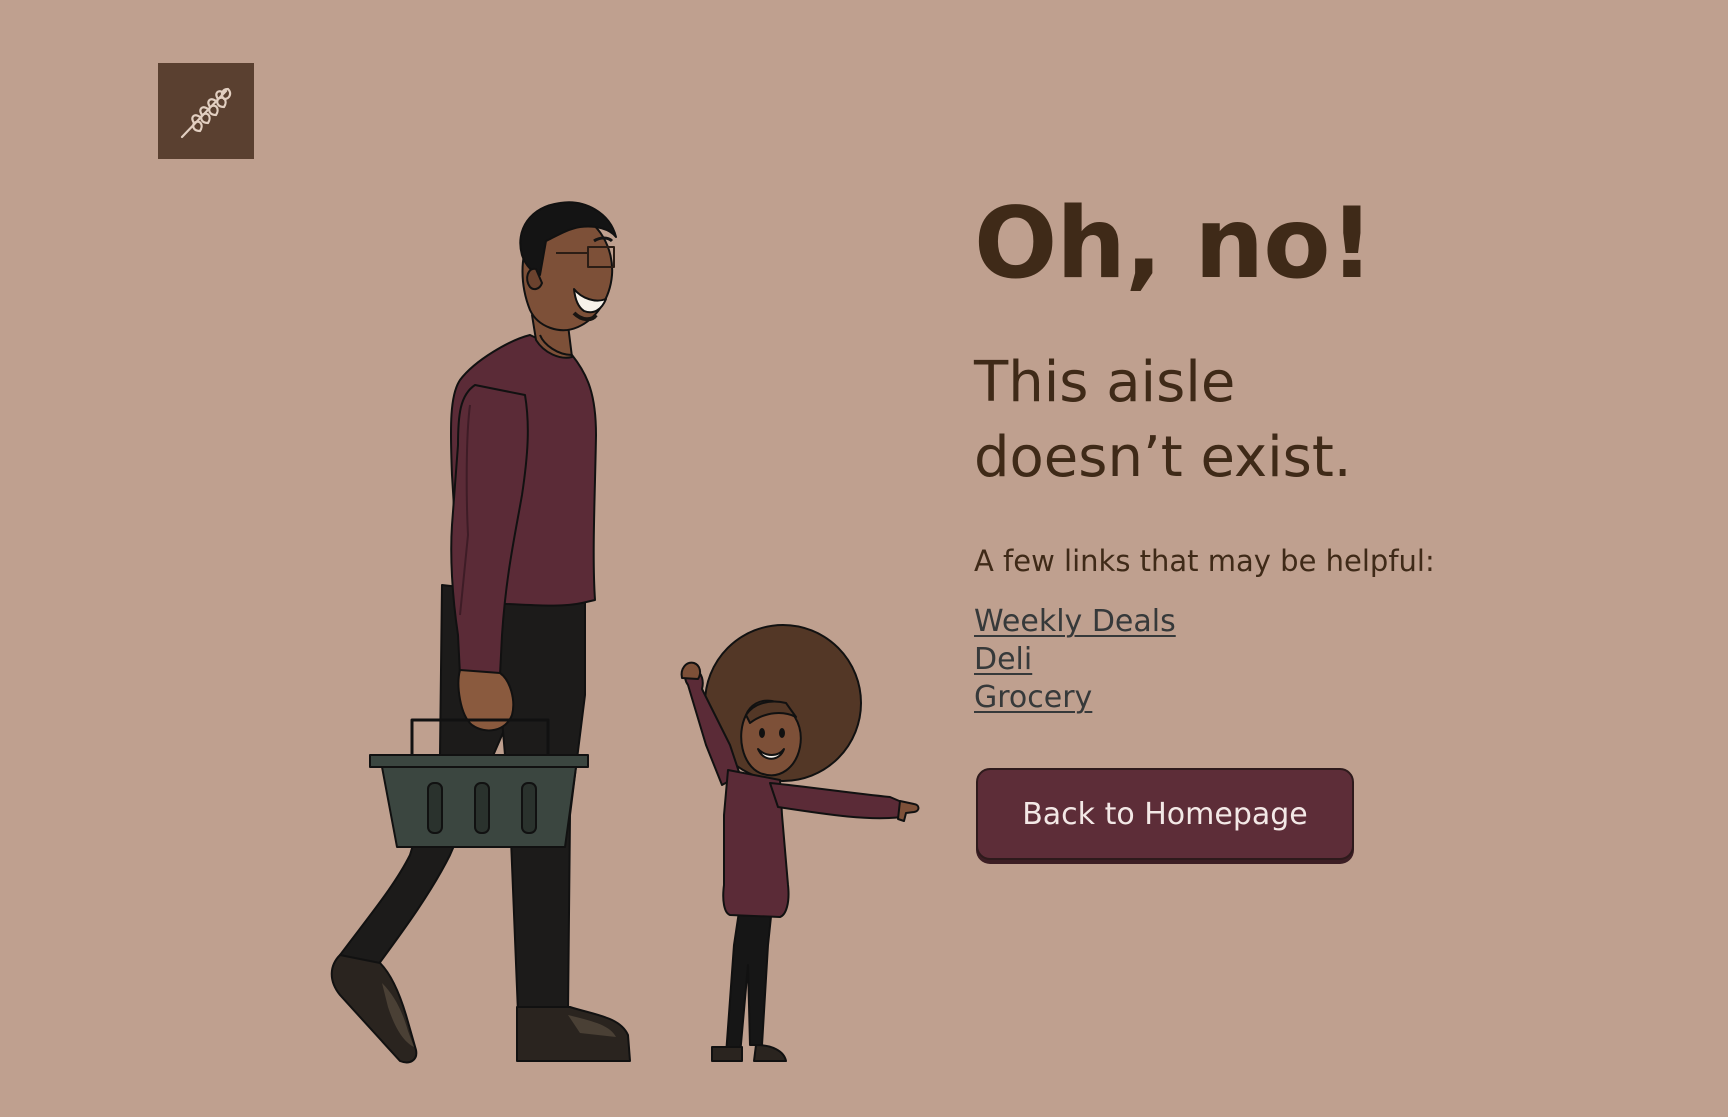 The height and width of the screenshot is (1117, 1728). What do you see at coordinates (1204, 561) in the screenshot?
I see `helper-text: A few links that may be helpful:` at bounding box center [1204, 561].